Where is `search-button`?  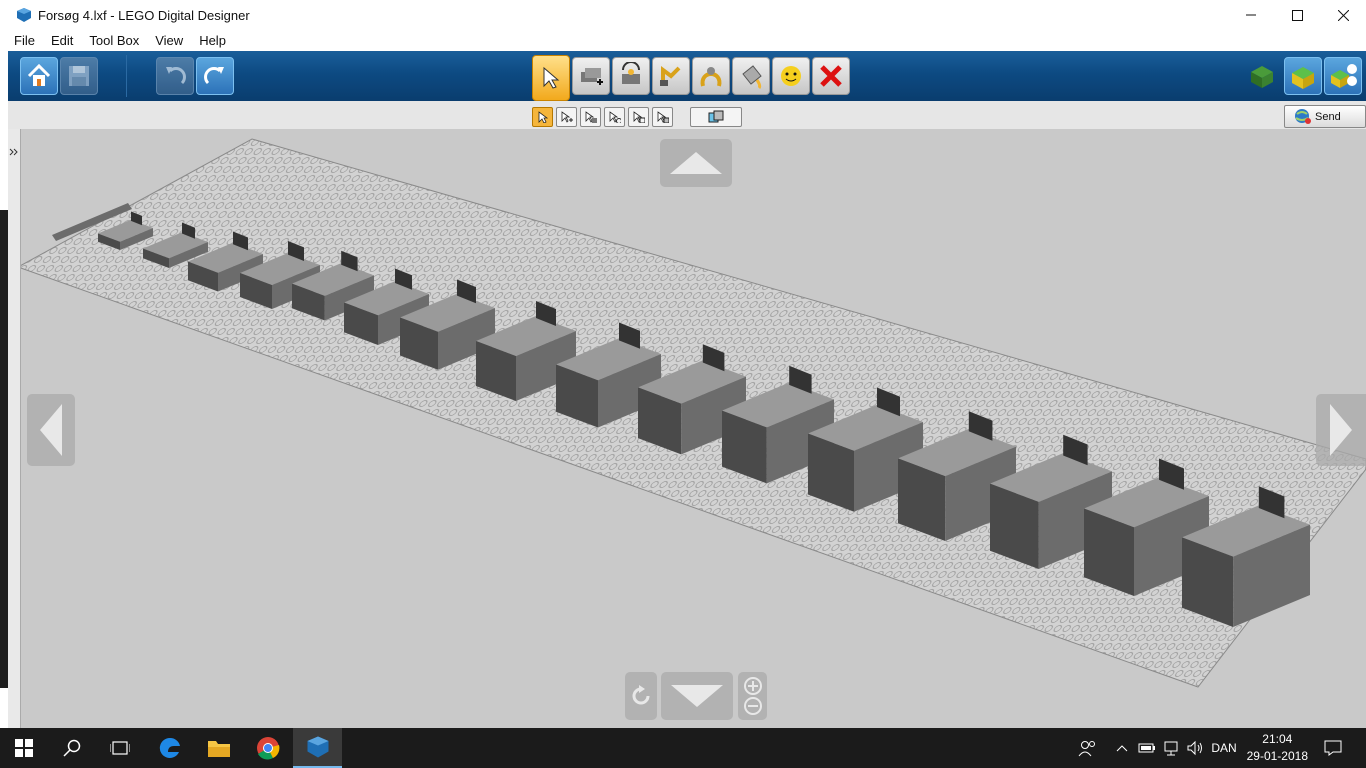
search-button is located at coordinates (72, 748).